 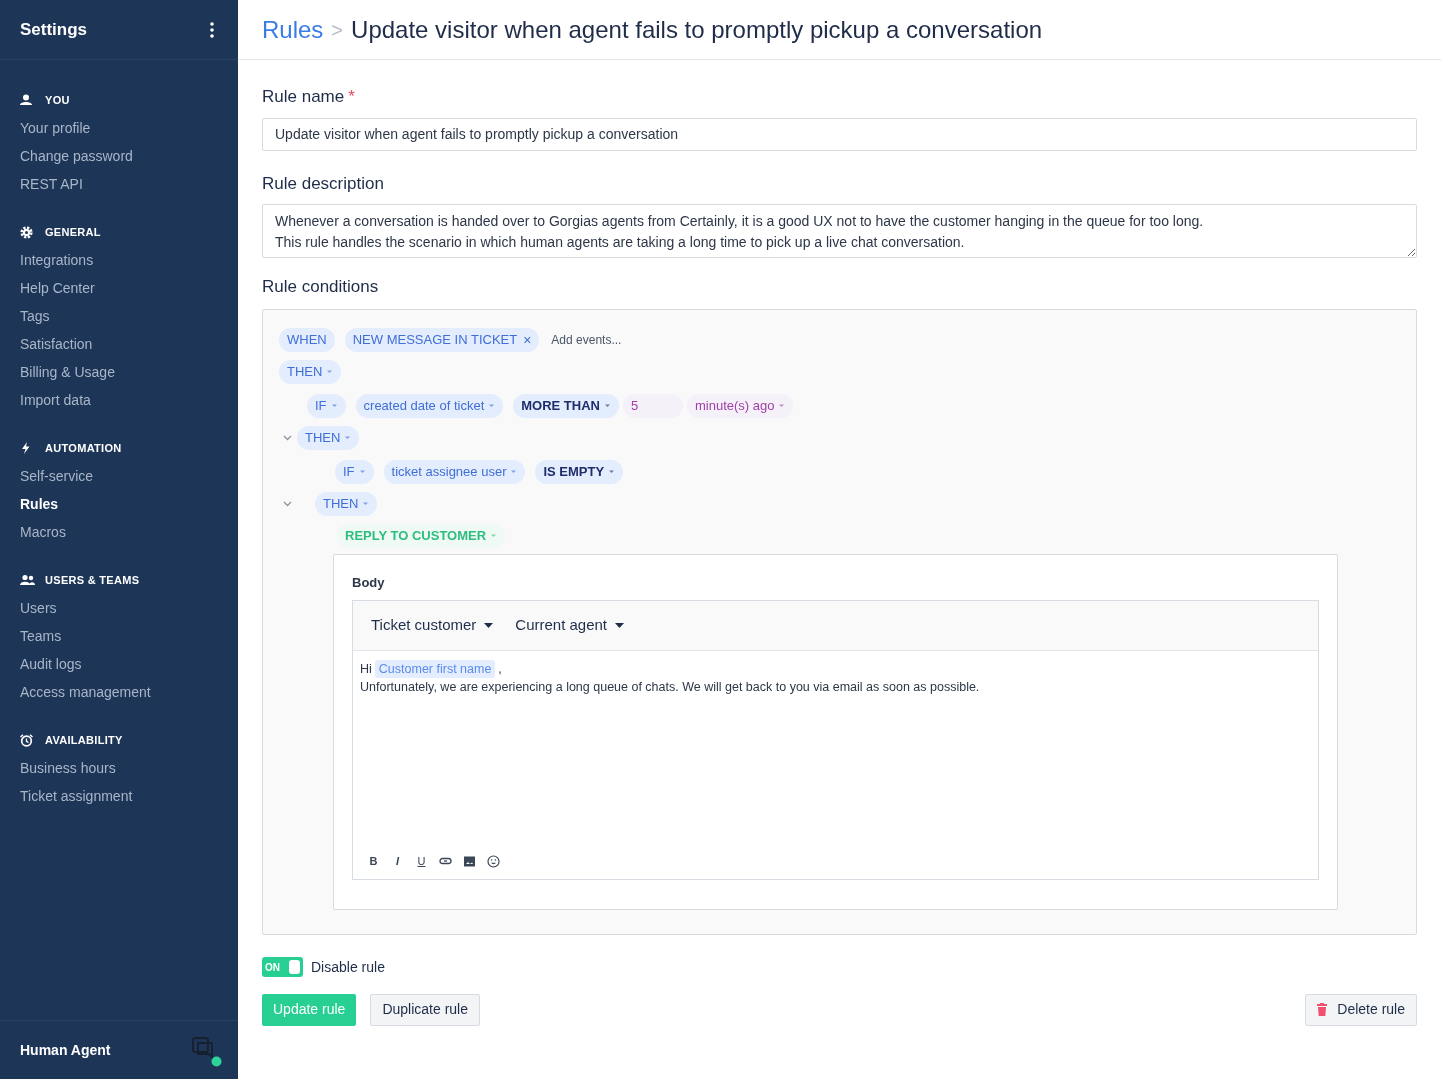 I want to click on sidebar-item: Ticket assignment, so click(x=76, y=796).